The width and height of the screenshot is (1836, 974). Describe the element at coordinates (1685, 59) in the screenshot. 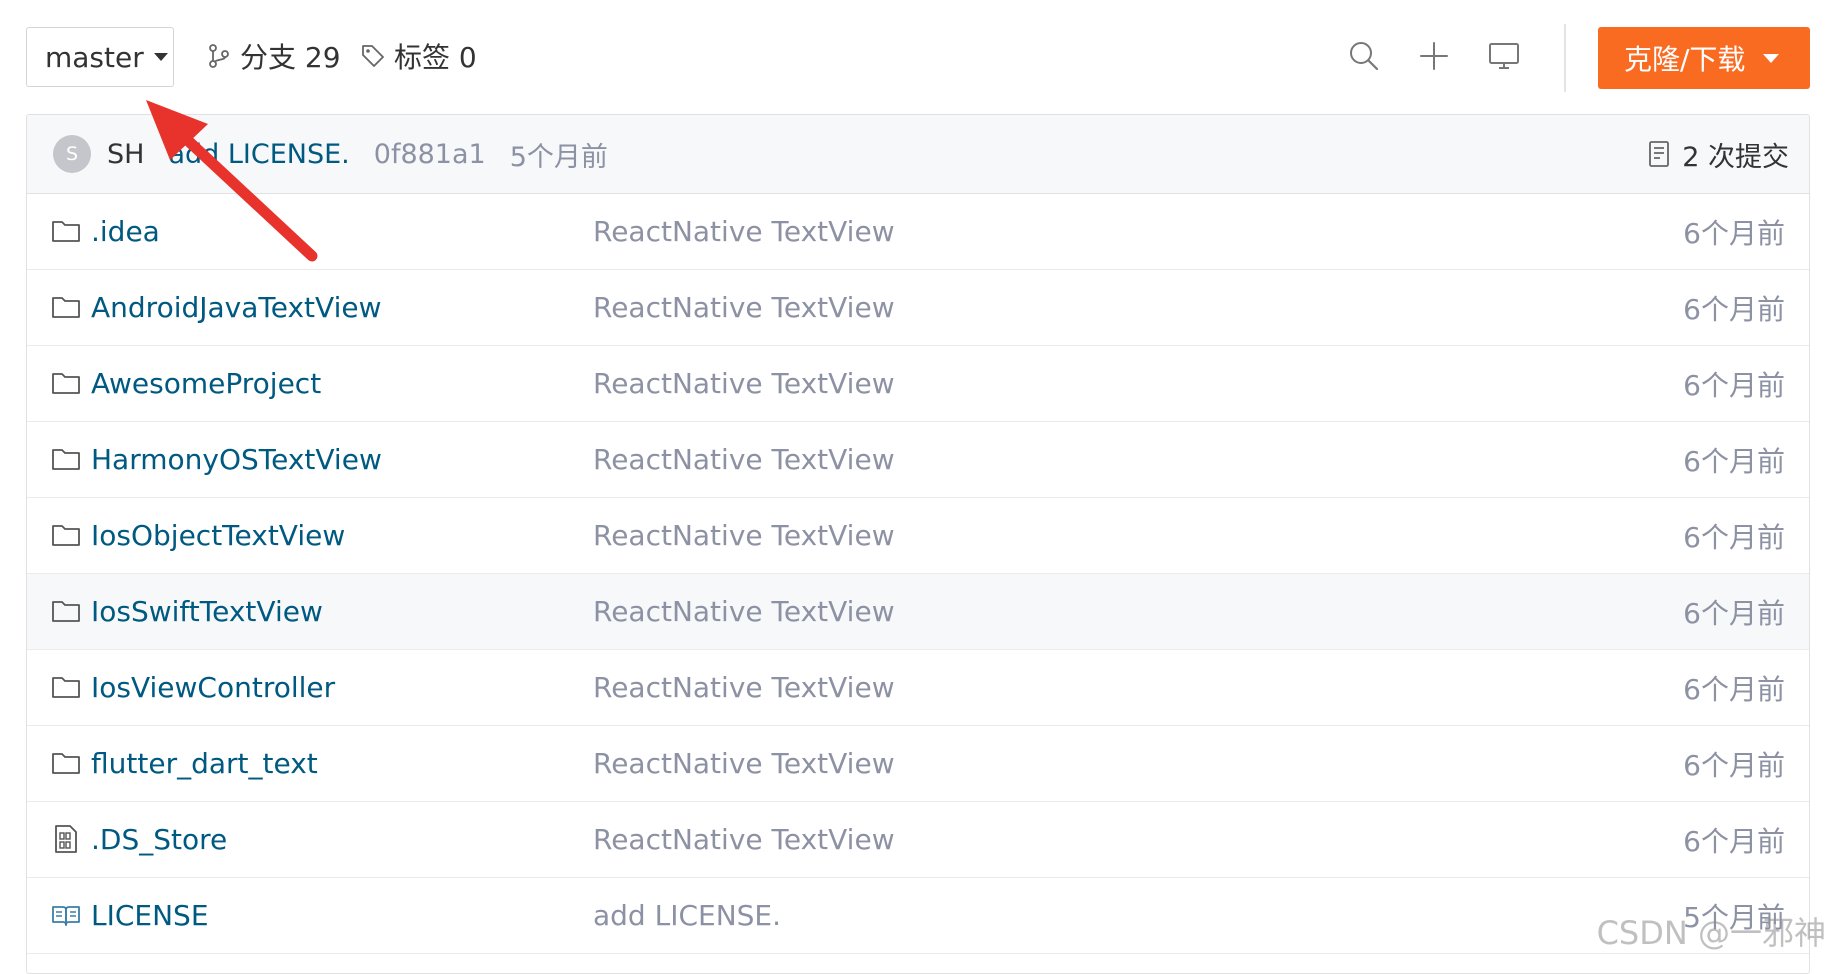

I see `clone-download-label: 克隆/下载` at that location.